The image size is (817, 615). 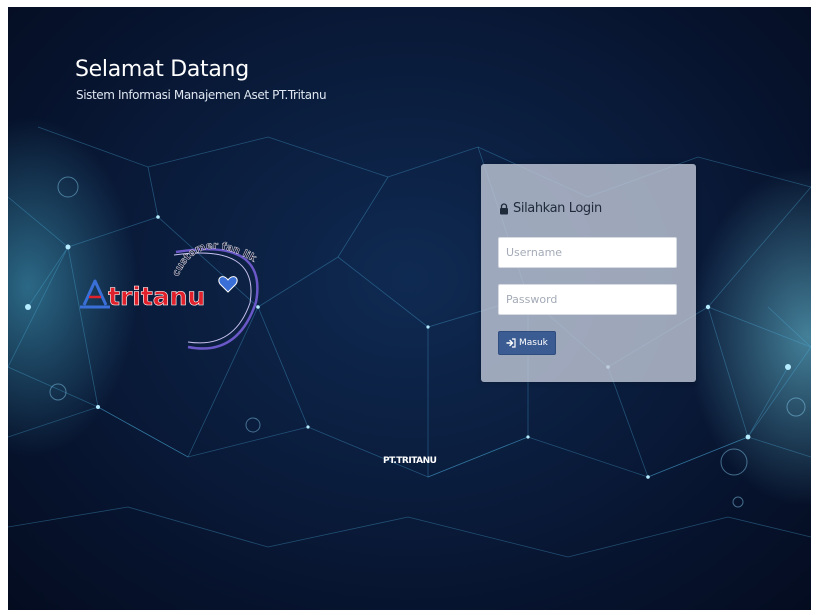 I want to click on logo-heart-icon, so click(x=228, y=284).